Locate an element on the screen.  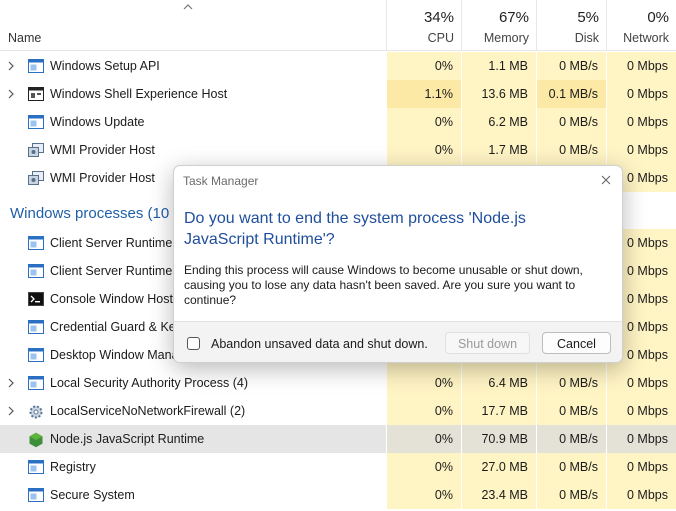
disk-label: Disk is located at coordinates (586, 38).